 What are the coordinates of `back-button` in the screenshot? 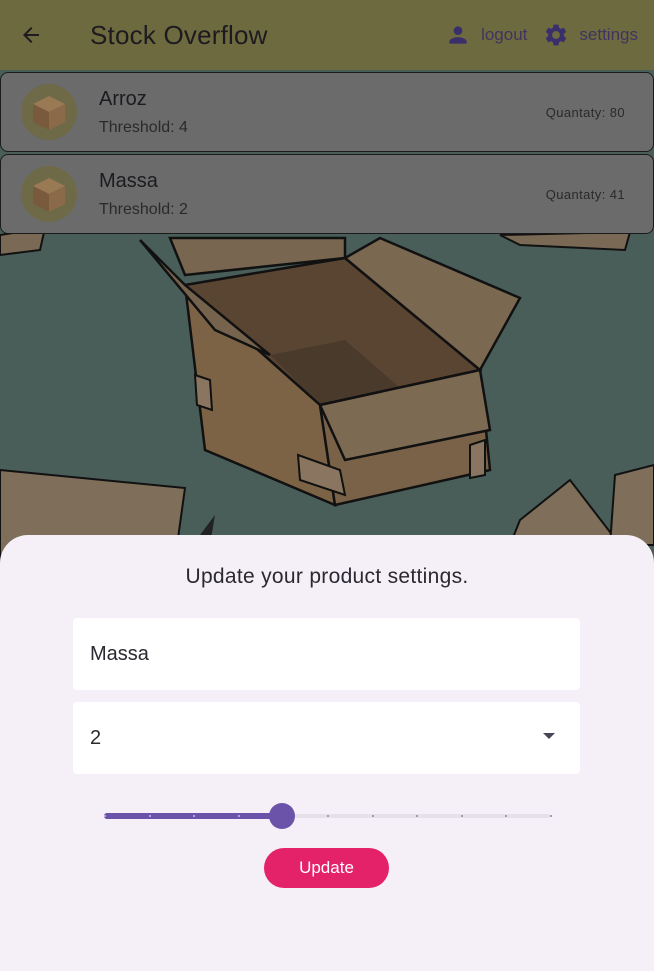 It's located at (31, 35).